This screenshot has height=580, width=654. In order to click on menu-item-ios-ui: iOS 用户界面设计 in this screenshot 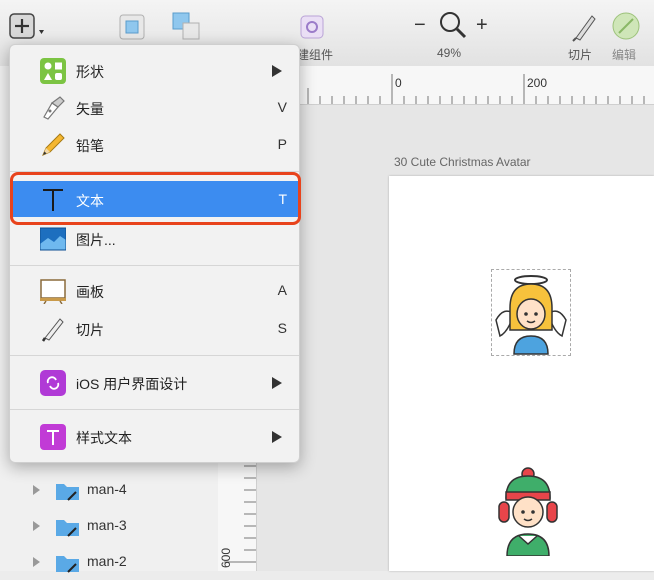, I will do `click(154, 382)`.